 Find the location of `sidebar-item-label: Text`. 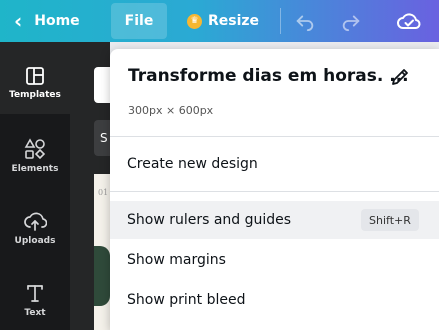

sidebar-item-label: Text is located at coordinates (35, 313).